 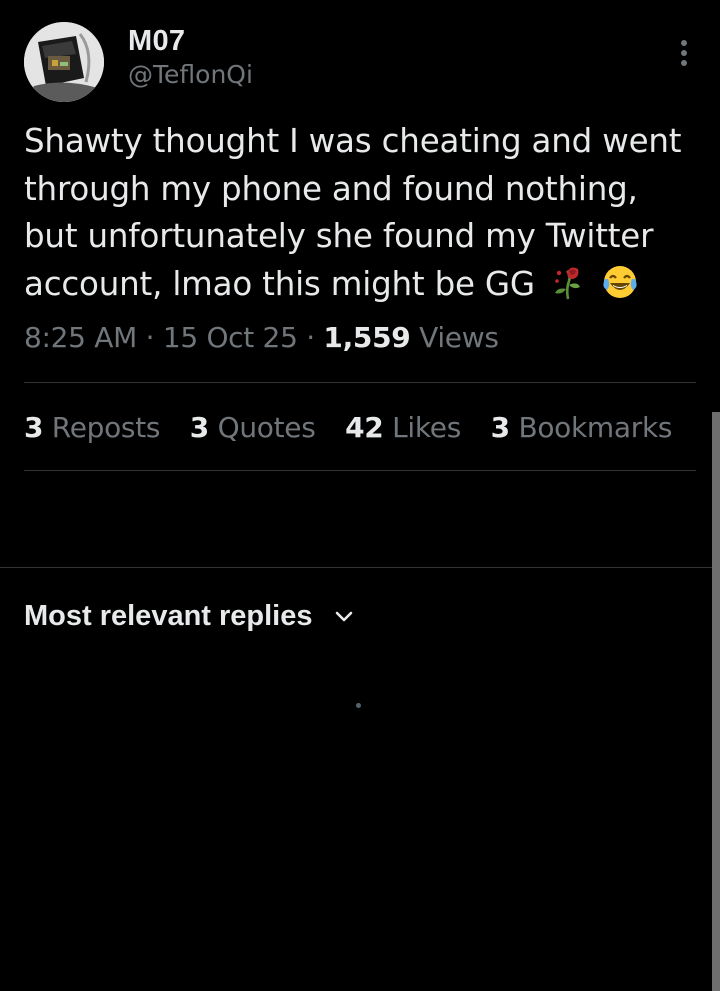 I want to click on tweet-header: M07 @TeflonQi, so click(x=360, y=62).